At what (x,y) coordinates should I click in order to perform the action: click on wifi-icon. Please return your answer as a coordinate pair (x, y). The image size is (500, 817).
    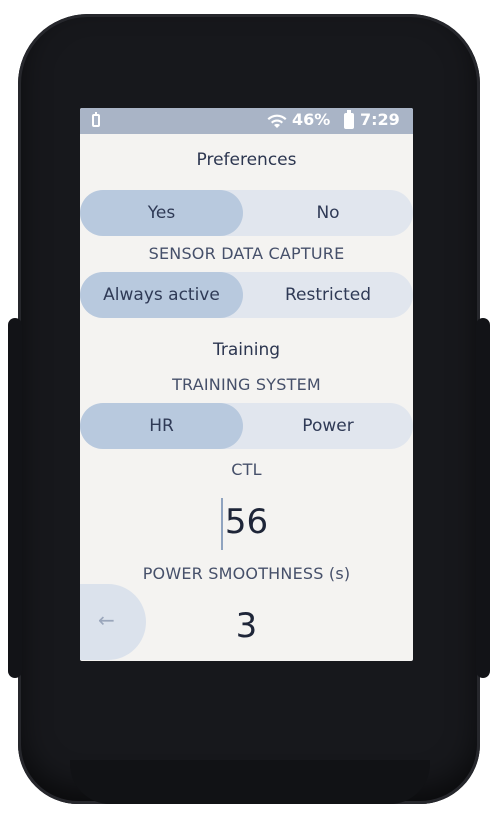
    Looking at the image, I should click on (277, 121).